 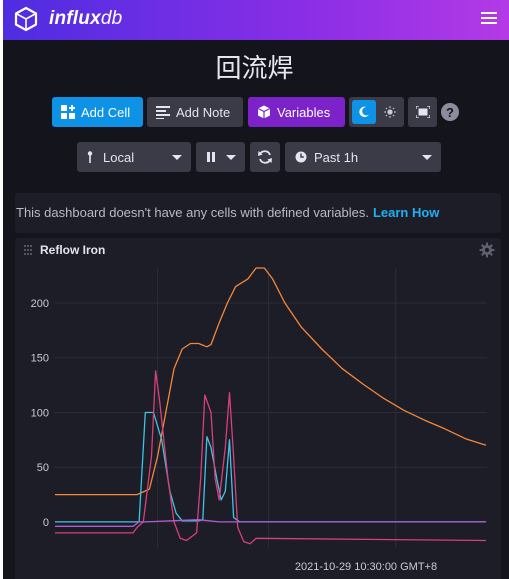 I want to click on add-cell-button: Add Cell, so click(x=97, y=112).